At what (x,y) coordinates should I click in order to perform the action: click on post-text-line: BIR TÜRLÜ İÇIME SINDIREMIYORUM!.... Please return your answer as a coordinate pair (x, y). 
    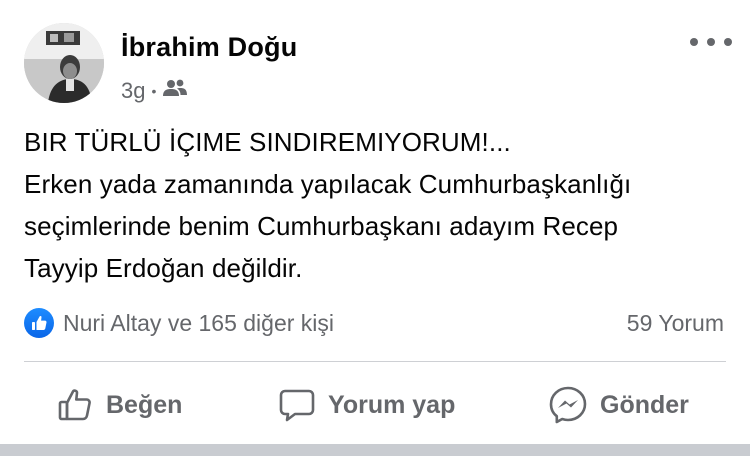
    Looking at the image, I should click on (267, 142).